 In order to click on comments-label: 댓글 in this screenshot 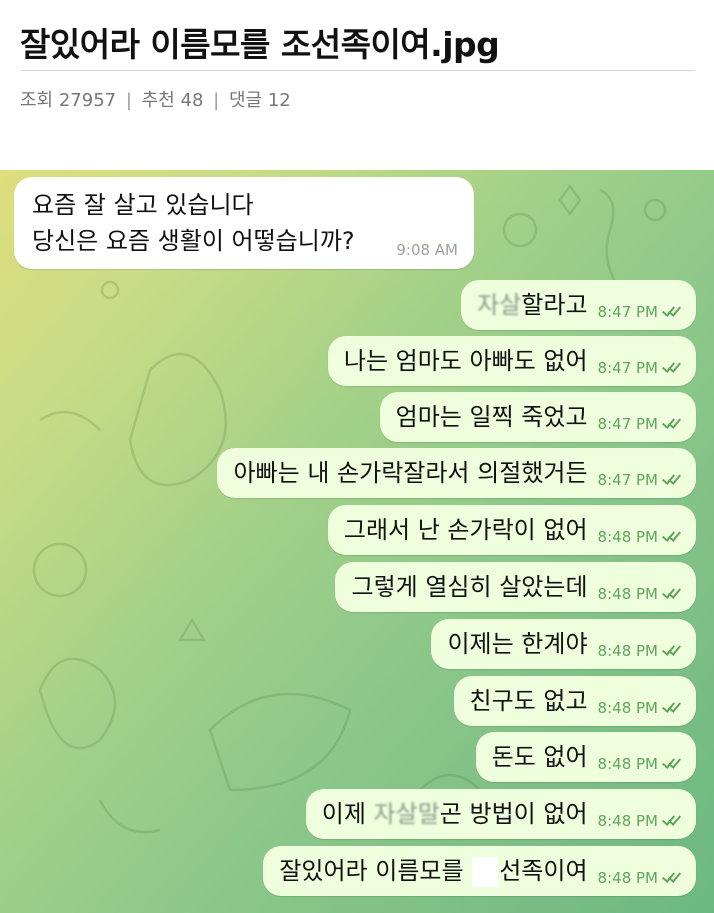, I will do `click(245, 100)`.